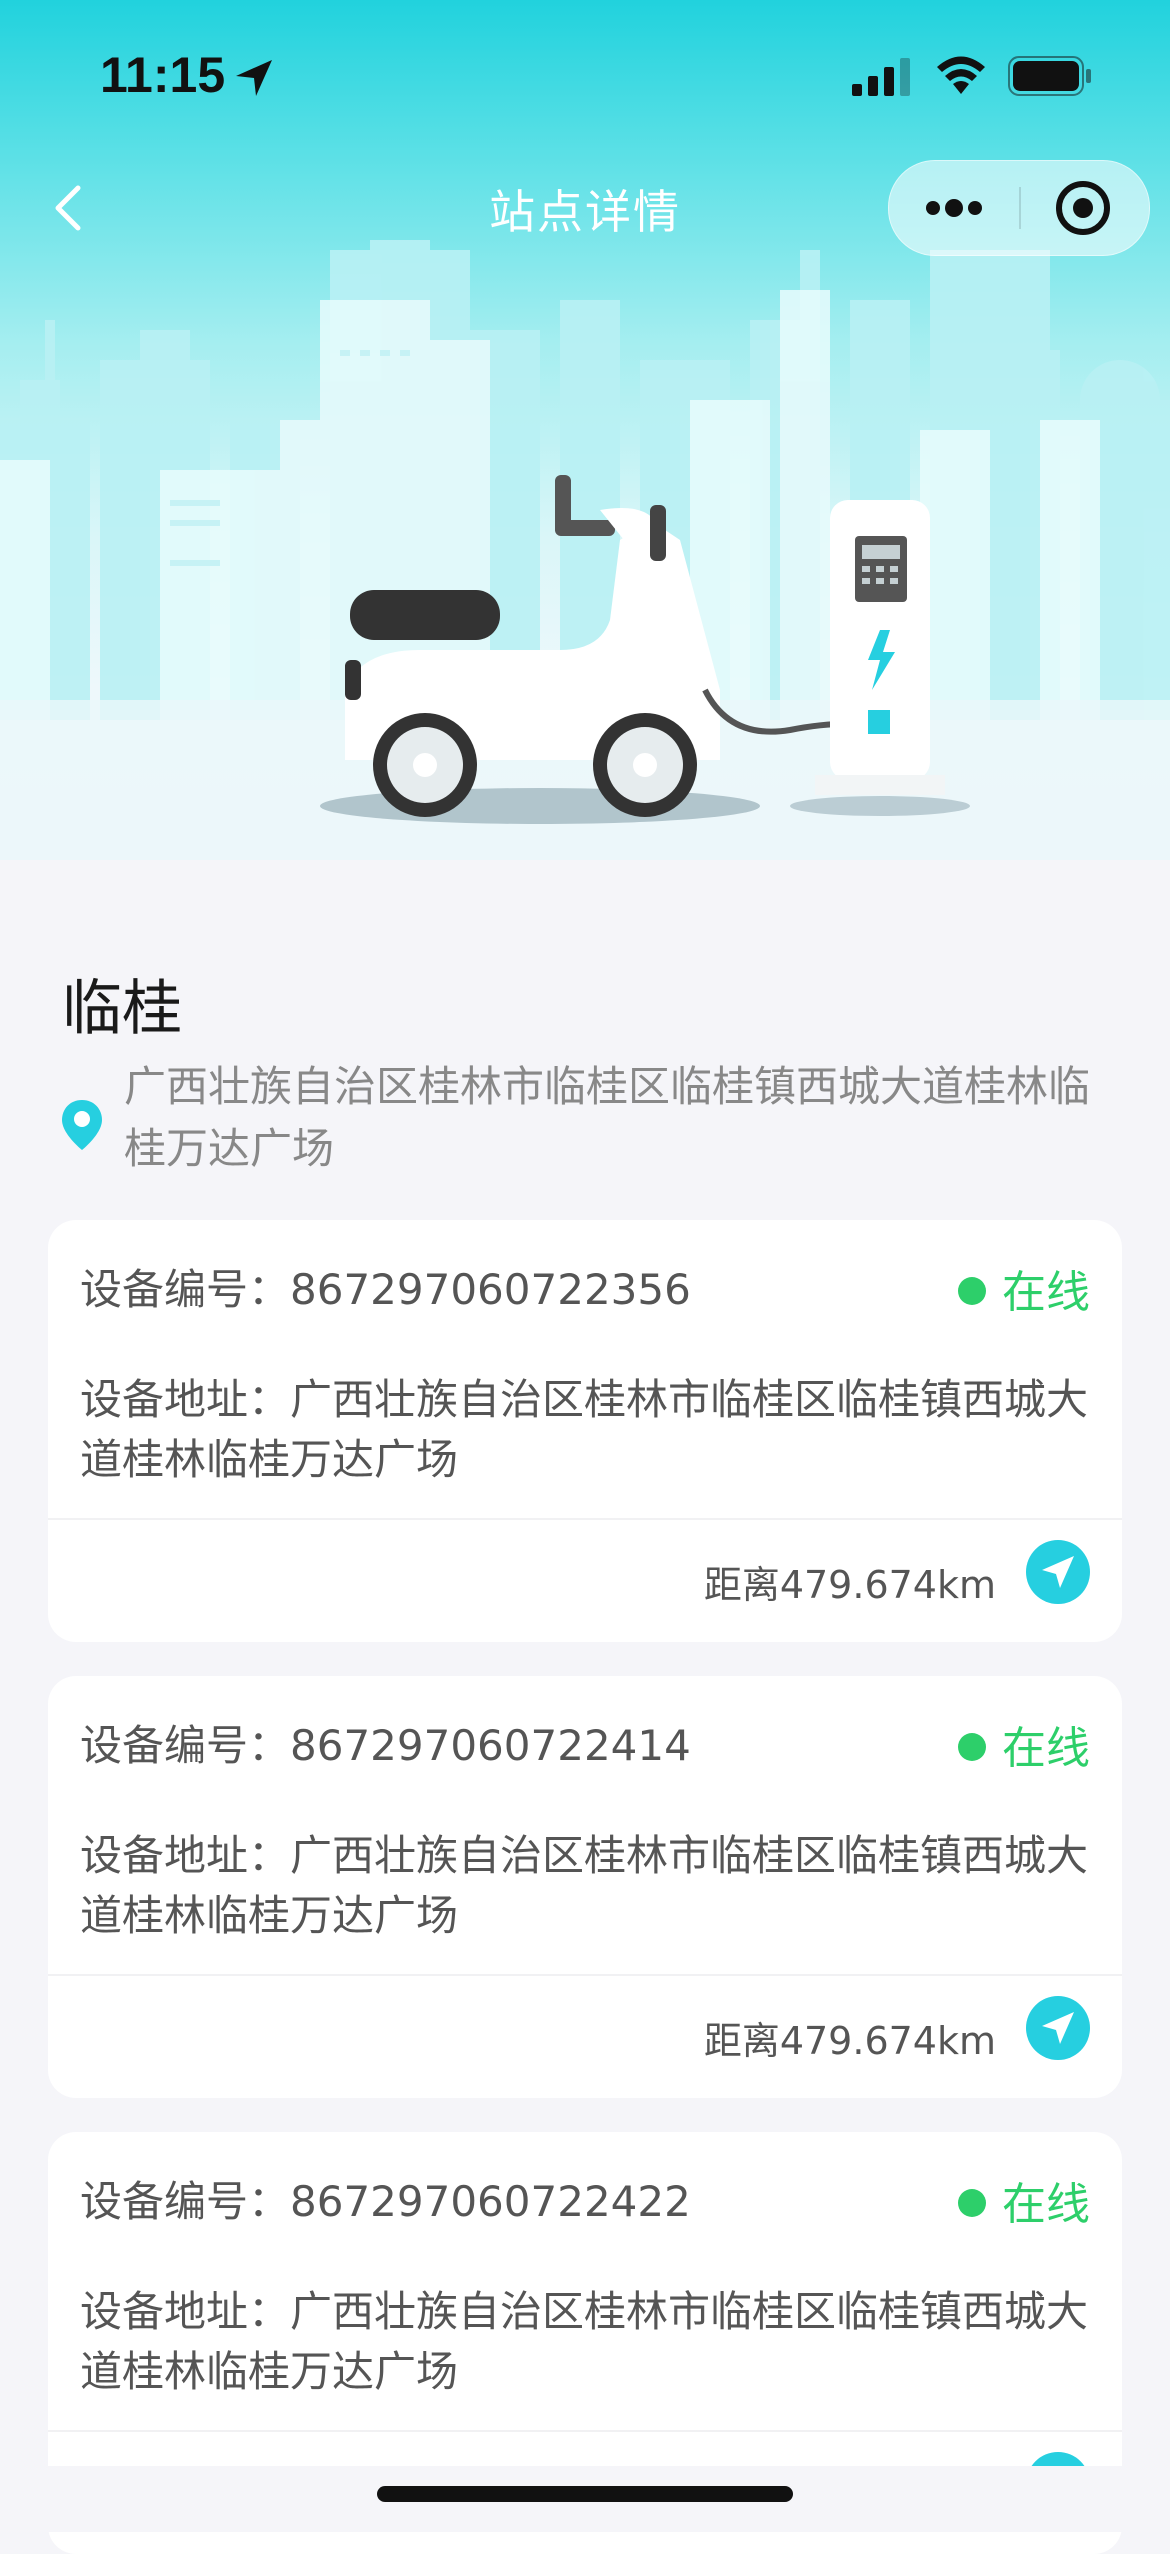  Describe the element at coordinates (254, 78) in the screenshot. I see `location-arrow-icon` at that location.